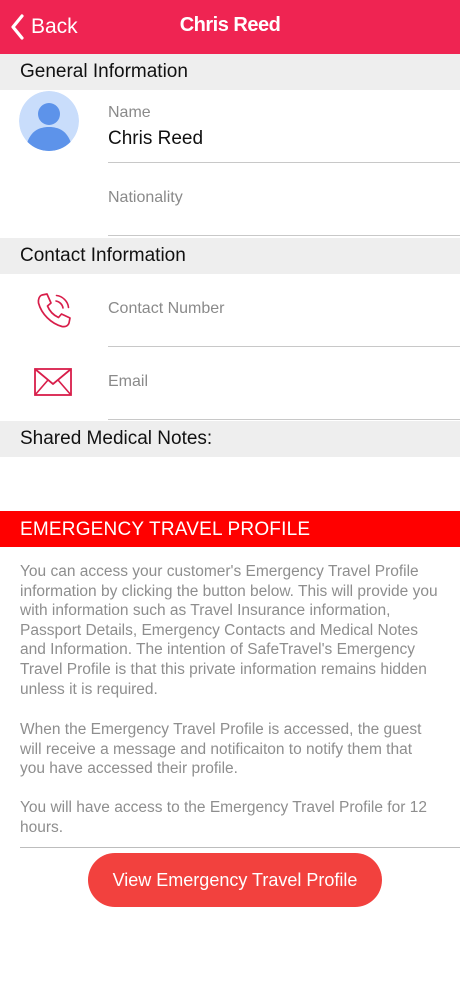 This screenshot has height=996, width=460. I want to click on phone-icon, so click(54, 313).